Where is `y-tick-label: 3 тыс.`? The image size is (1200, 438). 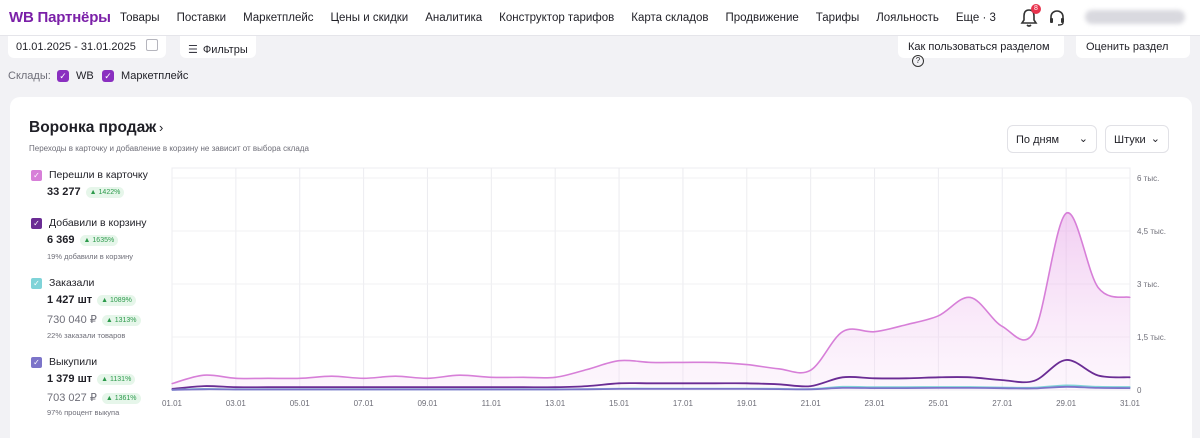 y-tick-label: 3 тыс. is located at coordinates (1148, 284).